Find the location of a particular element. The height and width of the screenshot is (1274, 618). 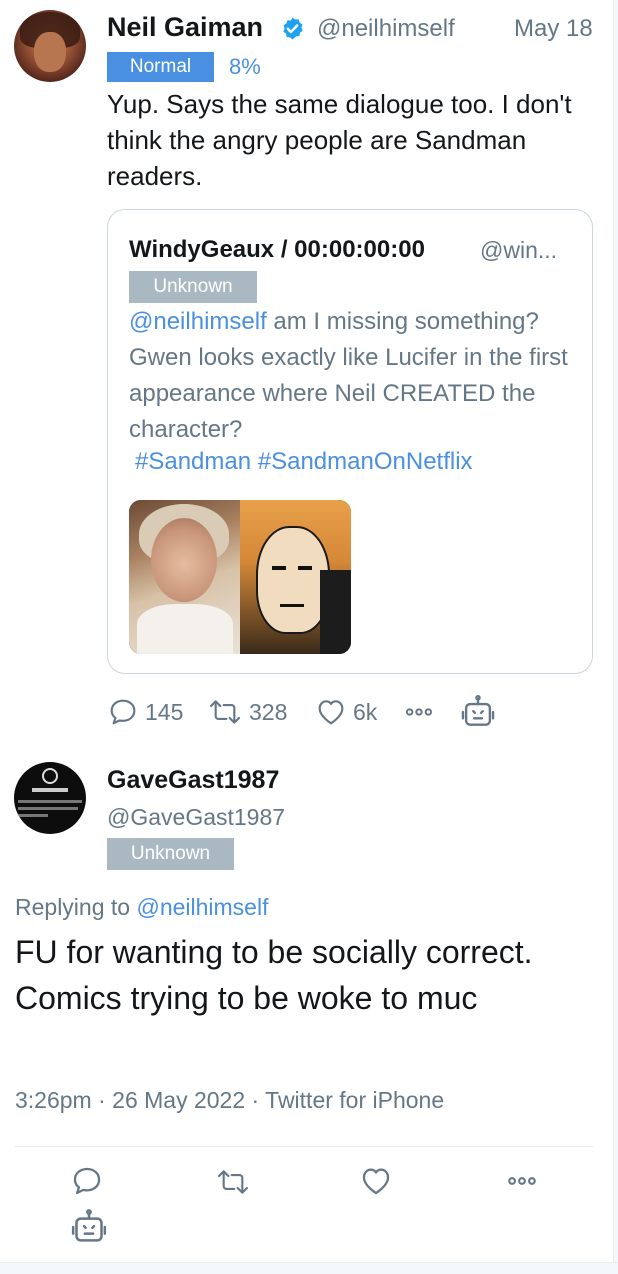

reply-count: 145 is located at coordinates (164, 711).